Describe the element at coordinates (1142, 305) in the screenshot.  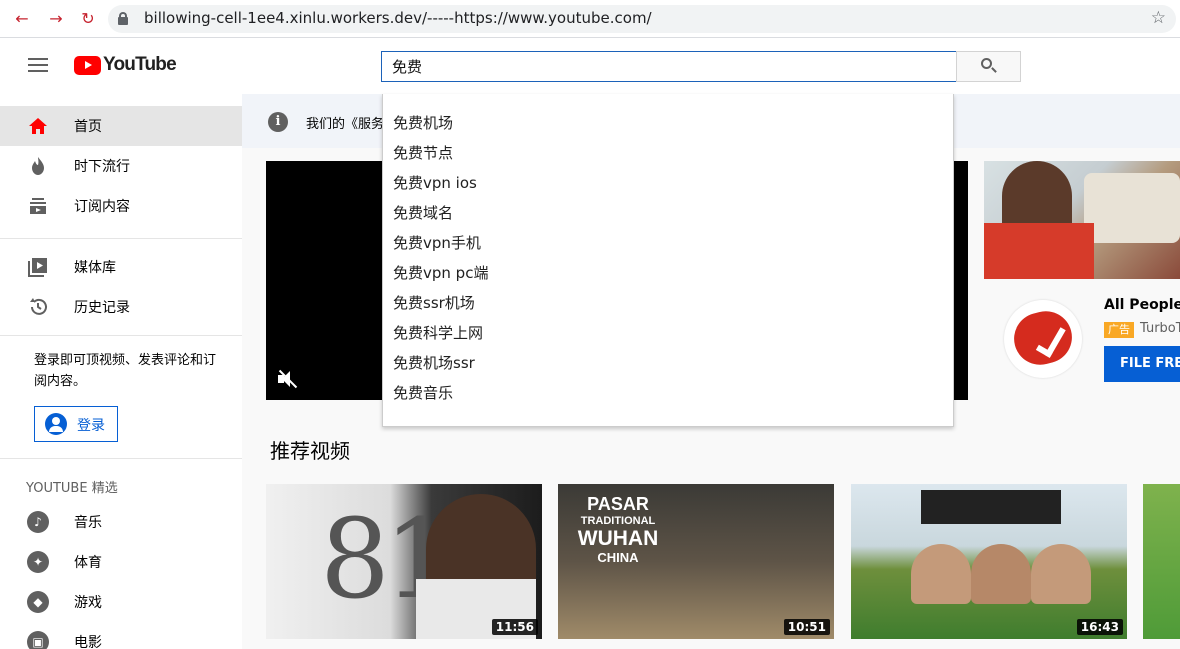
I see `ad-title: All People A` at that location.